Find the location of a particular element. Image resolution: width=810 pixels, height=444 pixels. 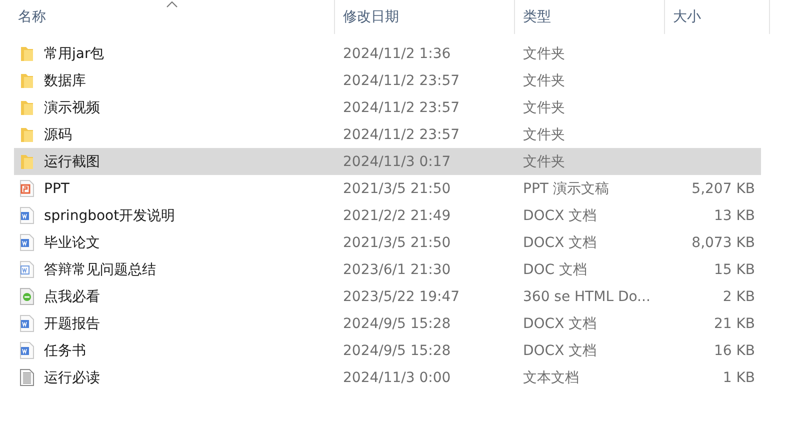

file-name: 常用jar包 is located at coordinates (74, 53).